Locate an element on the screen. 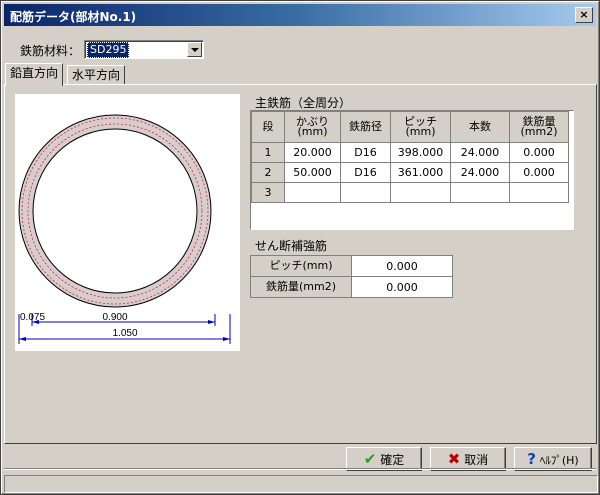 The image size is (600, 495). row-dan: 2 is located at coordinates (268, 172).